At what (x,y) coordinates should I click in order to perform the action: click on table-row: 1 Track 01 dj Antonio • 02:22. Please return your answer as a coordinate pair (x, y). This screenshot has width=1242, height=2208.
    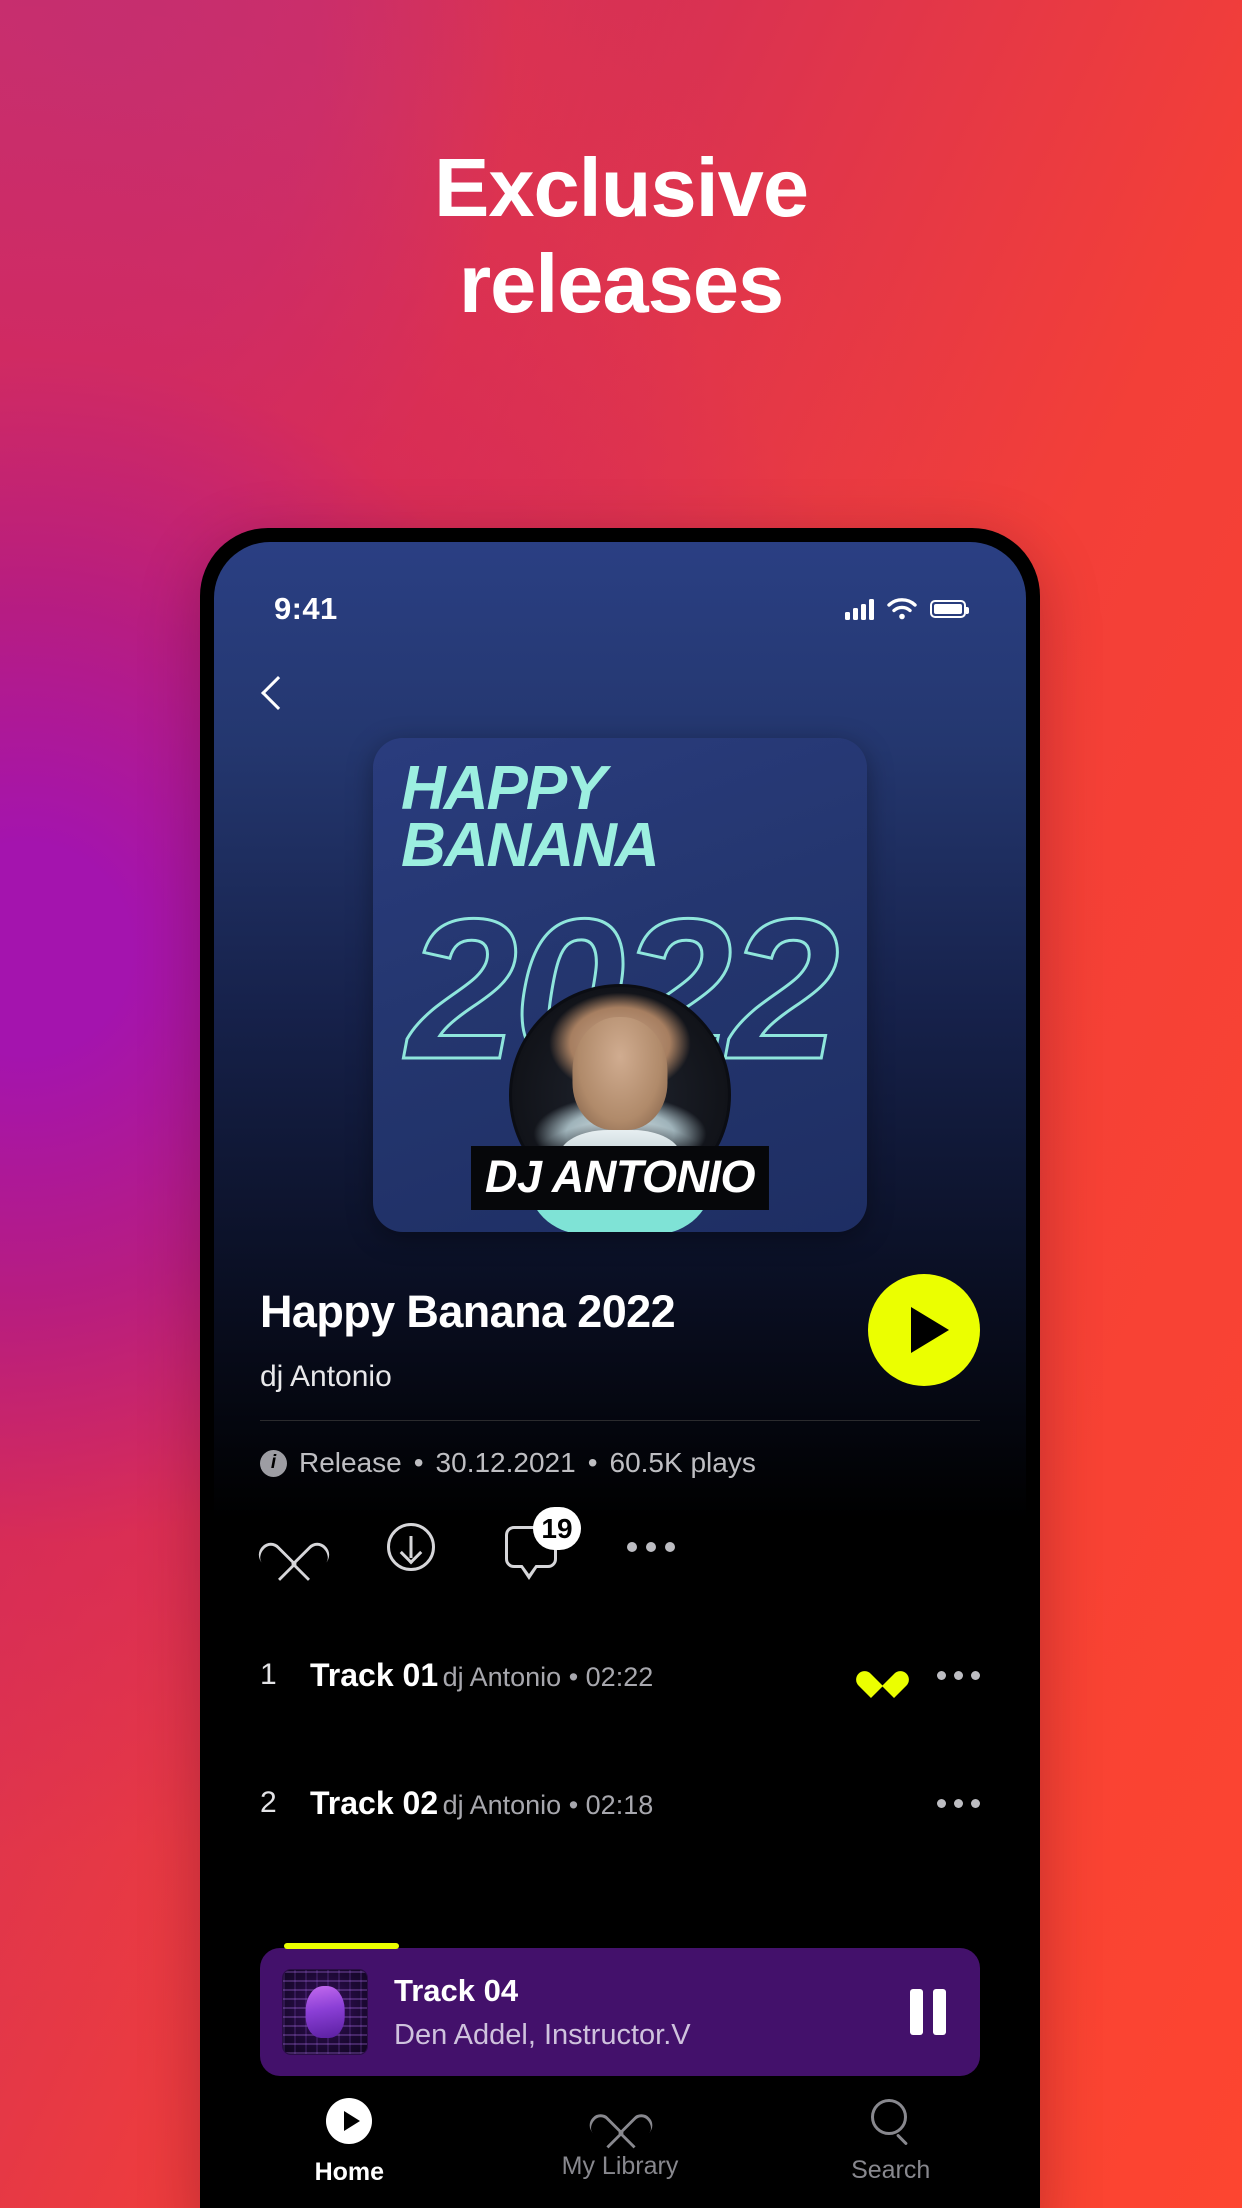
    Looking at the image, I should click on (620, 1675).